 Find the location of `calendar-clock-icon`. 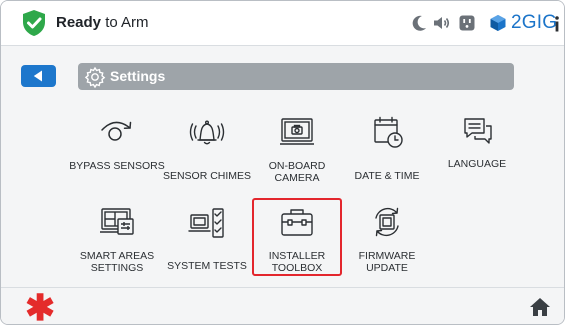

calendar-clock-icon is located at coordinates (388, 132).